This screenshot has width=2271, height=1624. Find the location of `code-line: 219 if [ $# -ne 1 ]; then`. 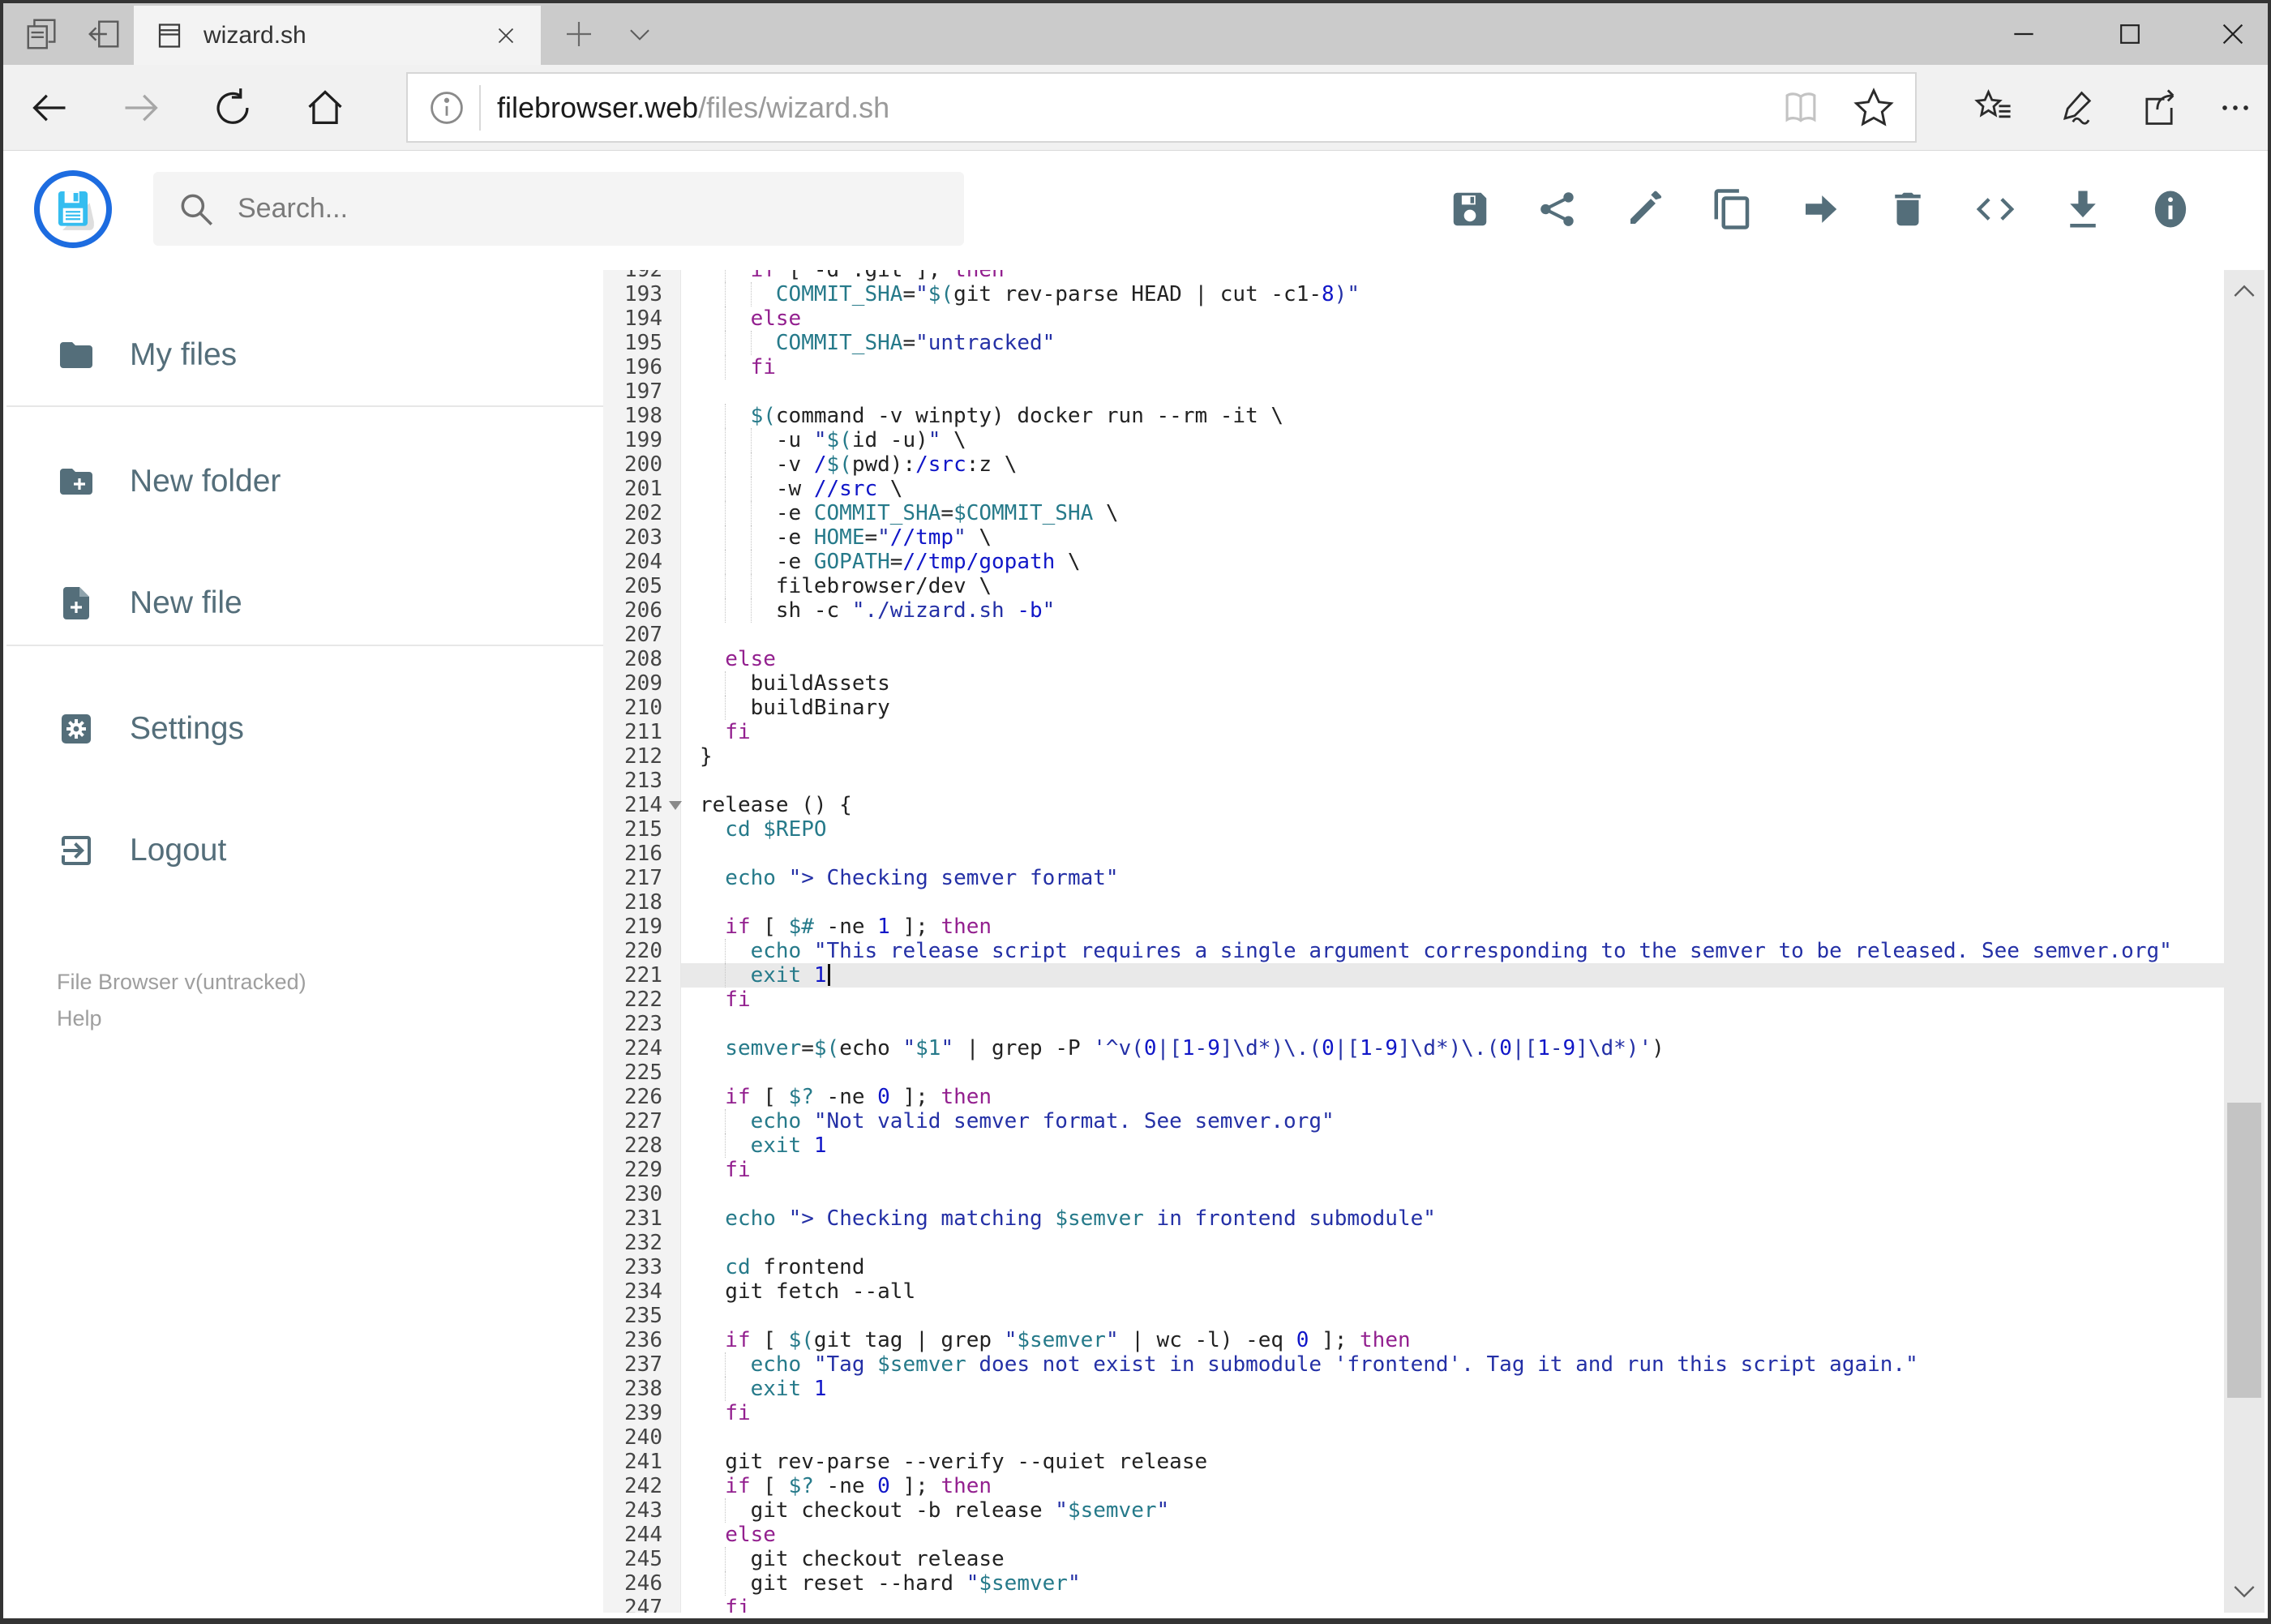

code-line: 219 if [ $# -ne 1 ]; then is located at coordinates (1414, 927).